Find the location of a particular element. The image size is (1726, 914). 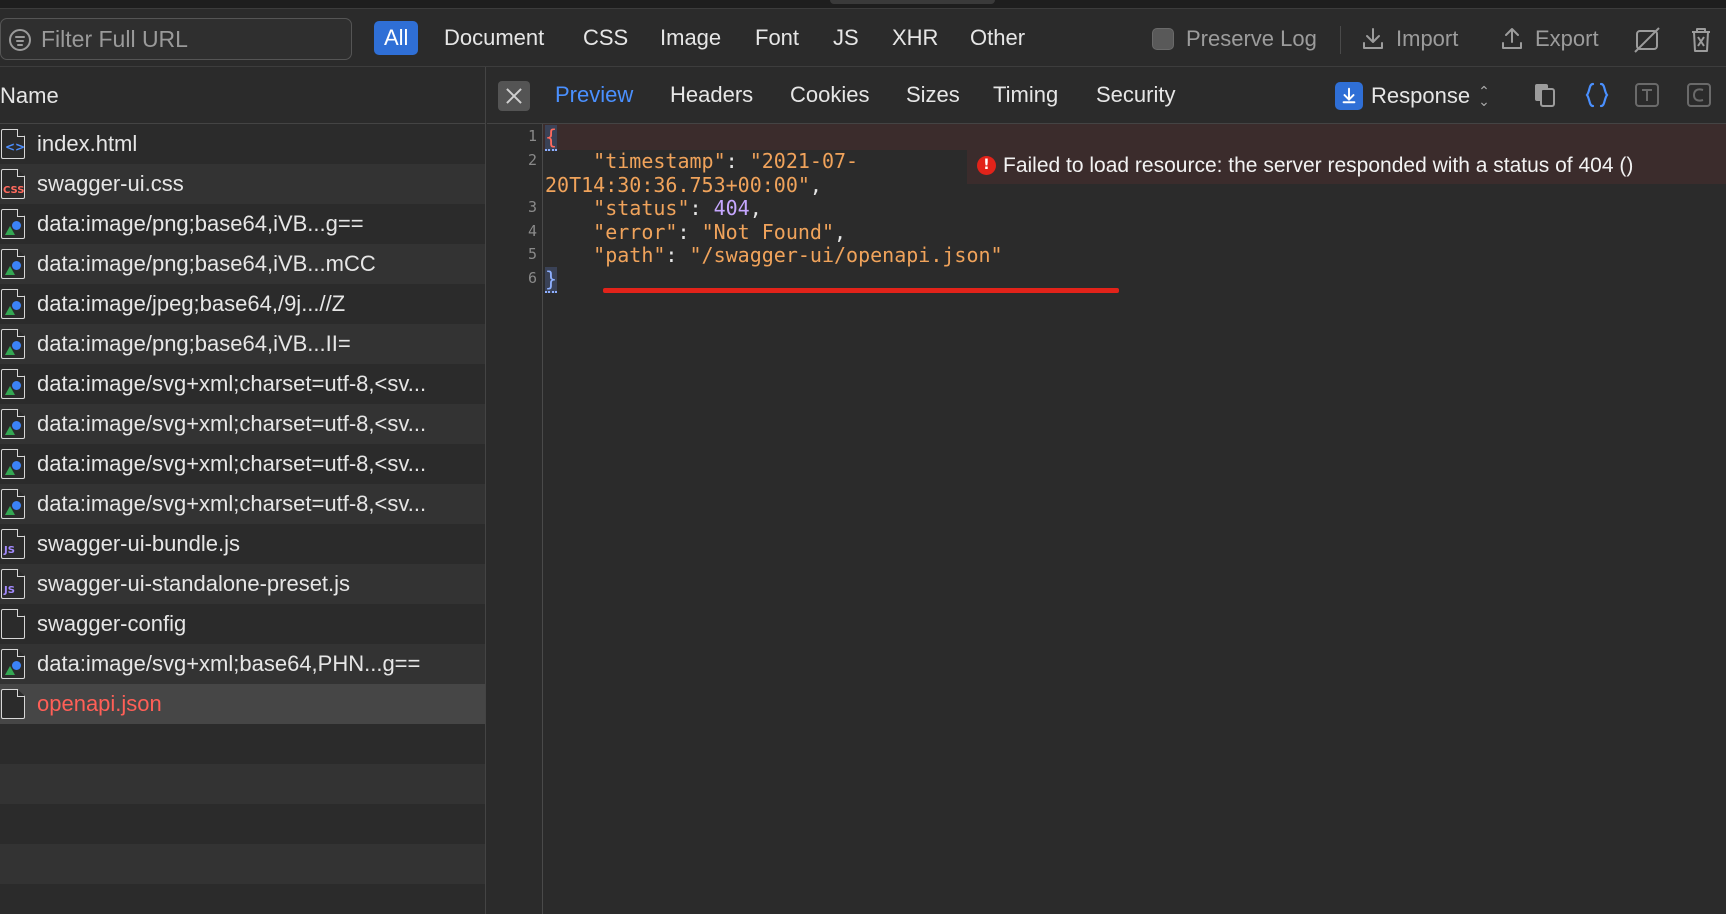

type-filter-all: All is located at coordinates (396, 38).